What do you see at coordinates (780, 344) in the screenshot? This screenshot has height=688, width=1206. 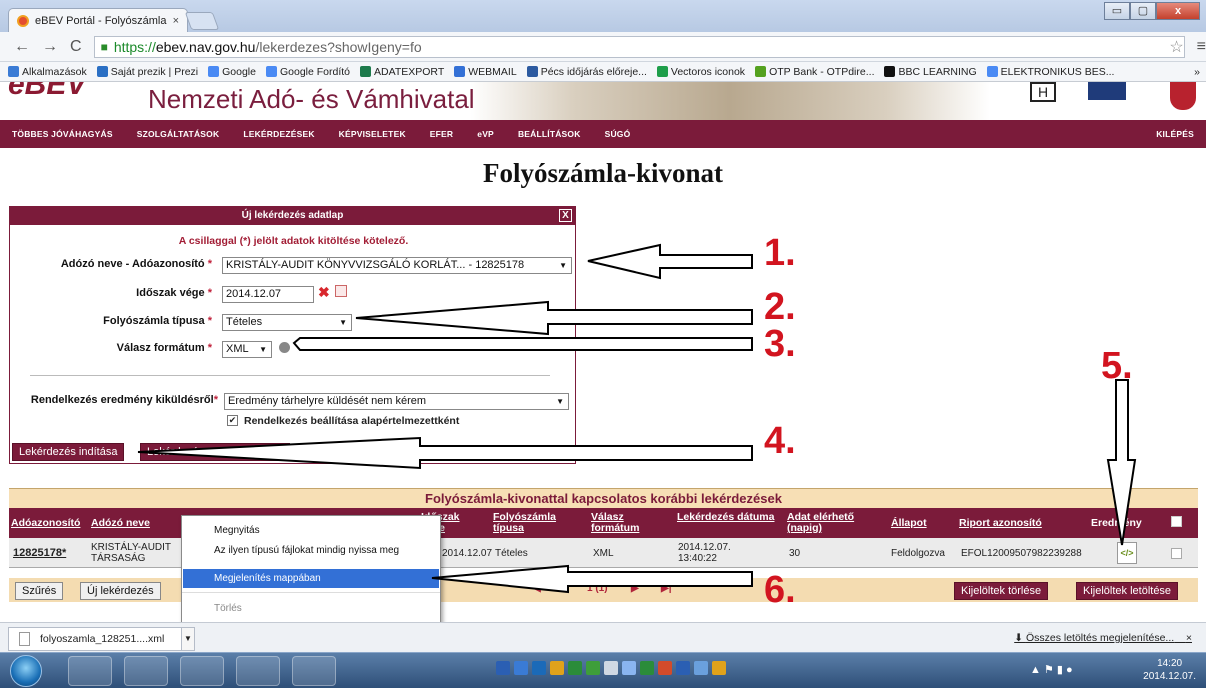 I see `annotation-3: 3.` at bounding box center [780, 344].